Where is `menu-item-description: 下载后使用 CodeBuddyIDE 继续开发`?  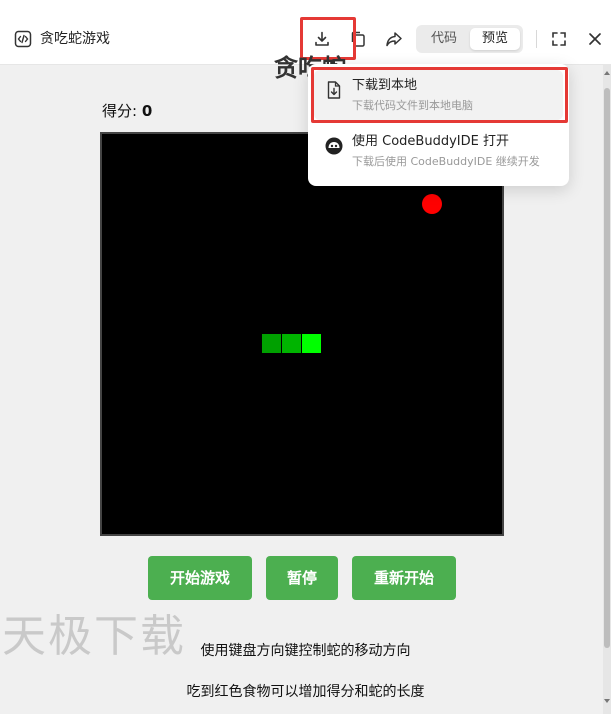 menu-item-description: 下载后使用 CodeBuddyIDE 继续开发 is located at coordinates (446, 161).